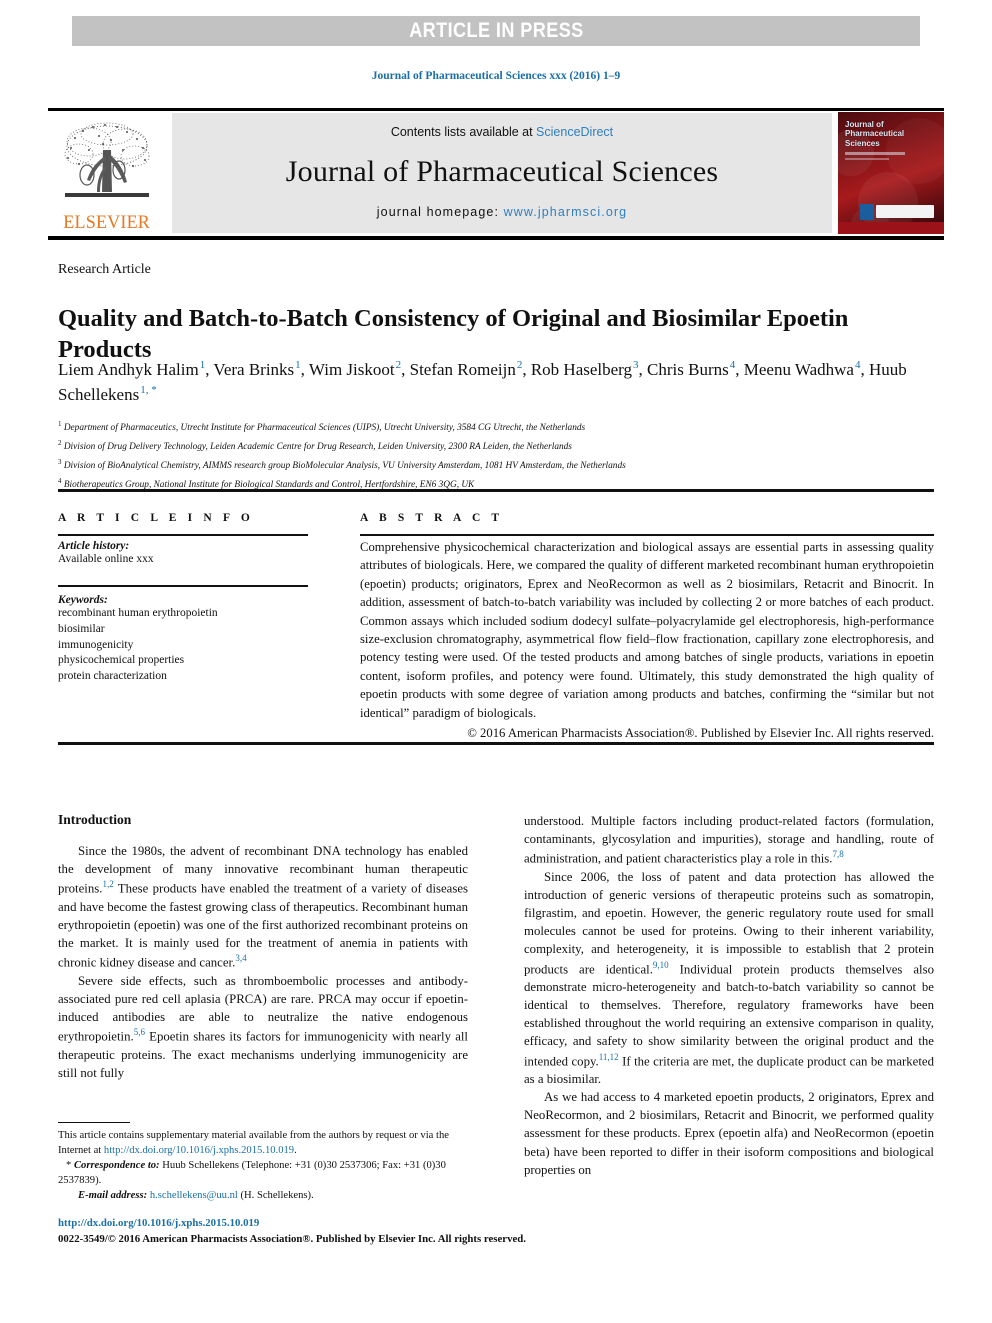  Describe the element at coordinates (463, 132) in the screenshot. I see `contents-lists-prefix: Contents lists available at` at that location.